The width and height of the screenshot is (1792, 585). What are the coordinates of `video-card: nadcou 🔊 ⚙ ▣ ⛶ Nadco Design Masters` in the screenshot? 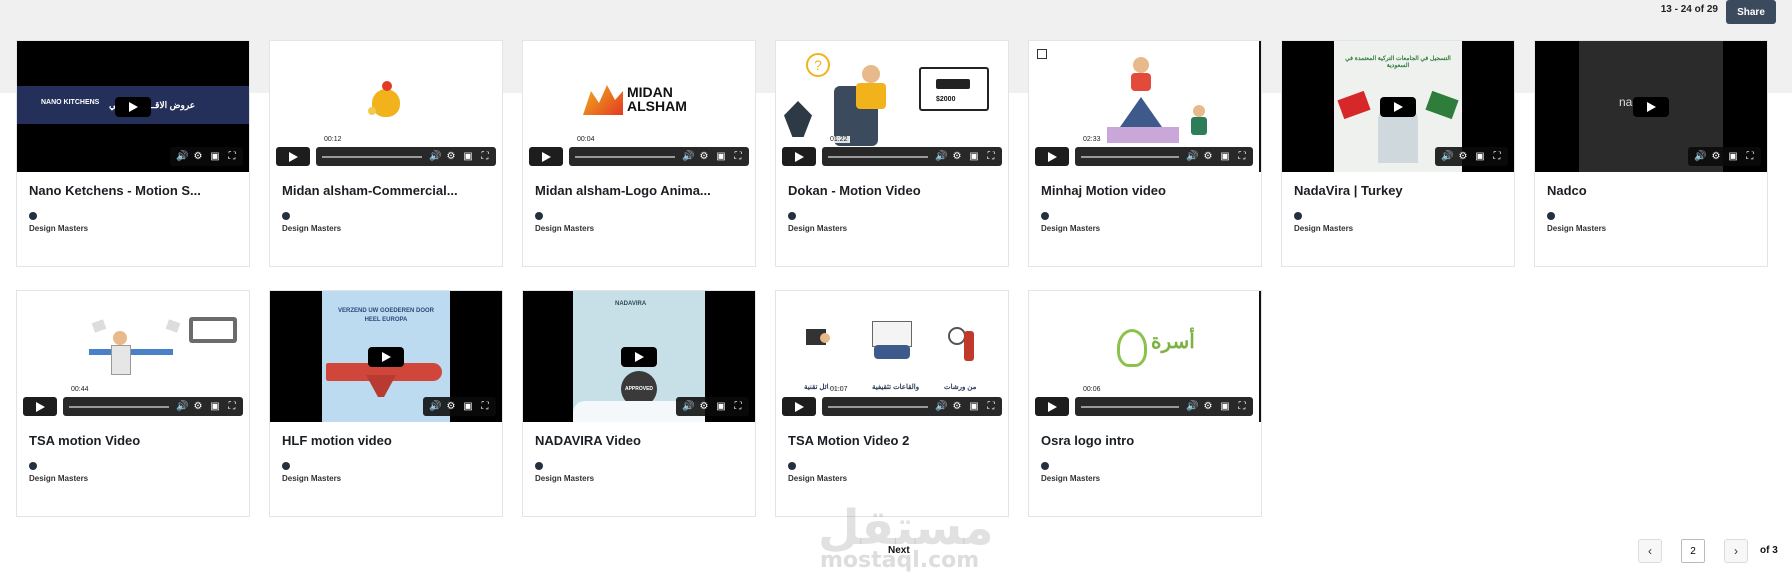 It's located at (1651, 153).